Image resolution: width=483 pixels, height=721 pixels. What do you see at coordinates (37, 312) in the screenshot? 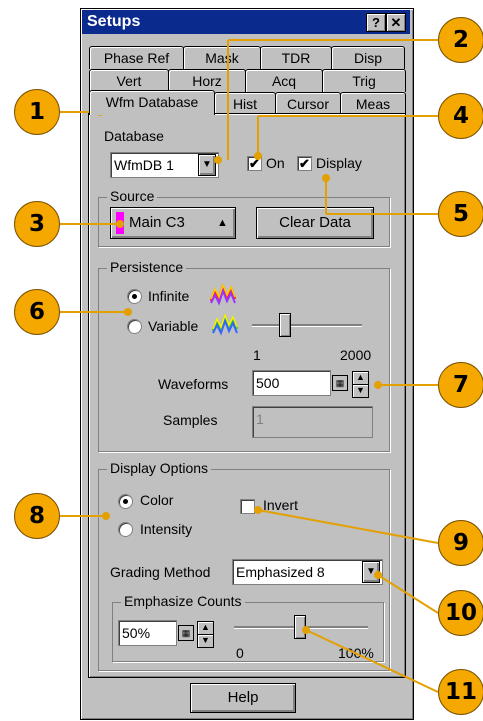
I see `callout-6: 6` at bounding box center [37, 312].